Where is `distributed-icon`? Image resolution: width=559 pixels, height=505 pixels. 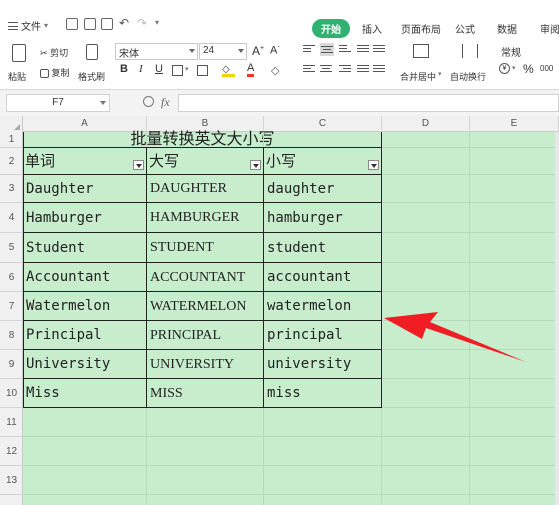
distributed-icon is located at coordinates (379, 70).